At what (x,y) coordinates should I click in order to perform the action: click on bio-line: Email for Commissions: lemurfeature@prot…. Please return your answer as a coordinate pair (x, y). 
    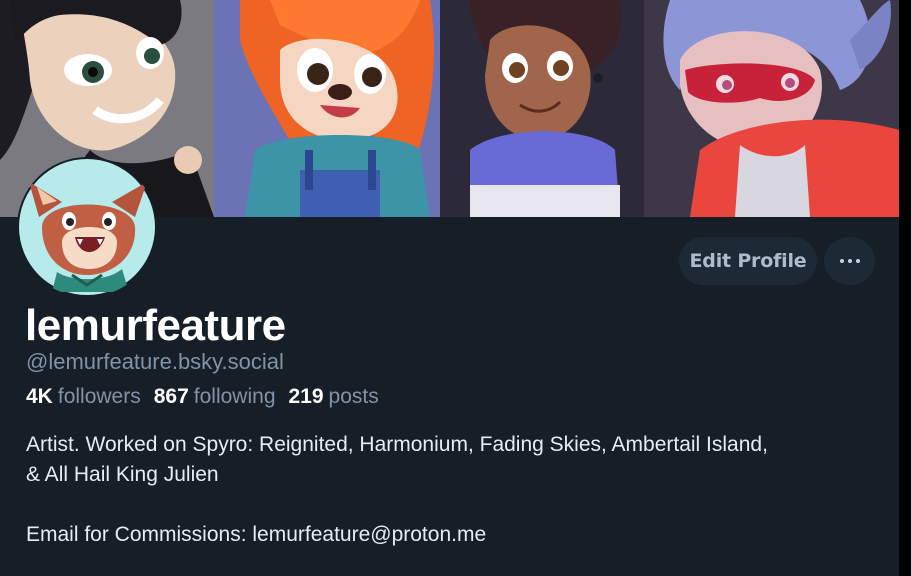
    Looking at the image, I should click on (256, 534).